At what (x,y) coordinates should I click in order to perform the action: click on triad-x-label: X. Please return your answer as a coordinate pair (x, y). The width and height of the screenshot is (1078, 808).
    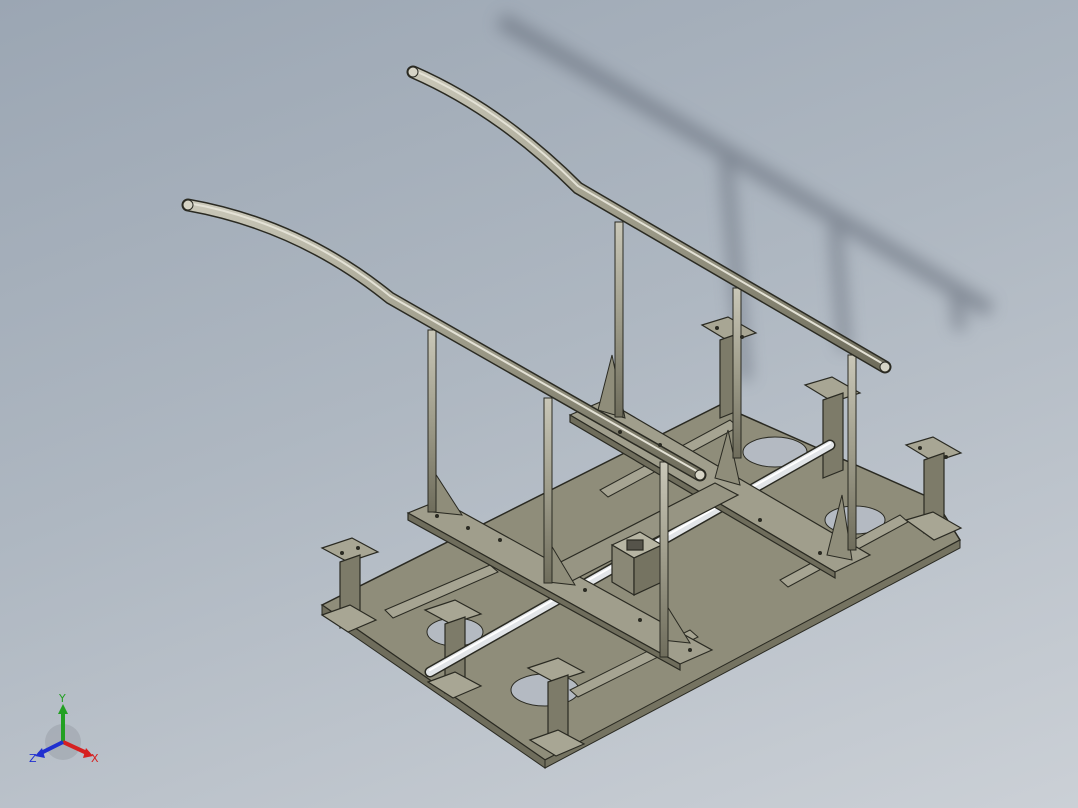
    Looking at the image, I should click on (95, 758).